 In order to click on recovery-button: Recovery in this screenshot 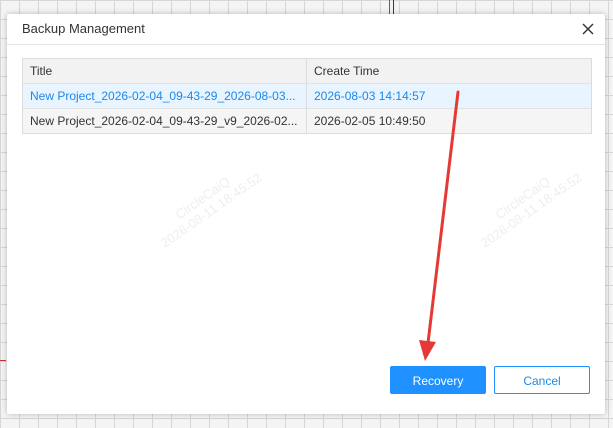, I will do `click(438, 380)`.